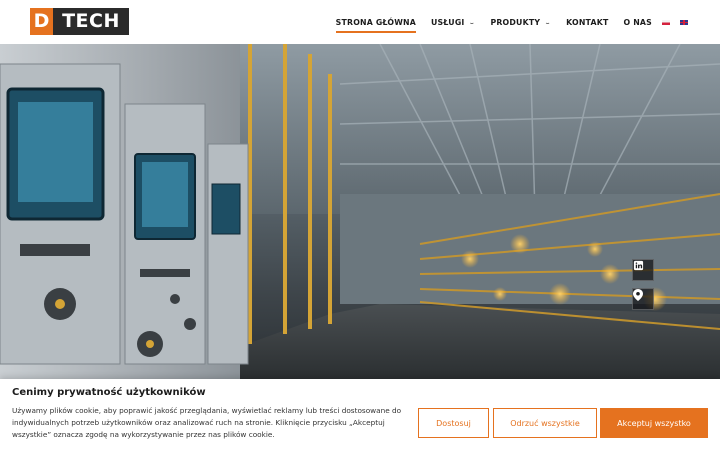 The image size is (720, 450). I want to click on nav-home-label: STRONA GŁÓWNA, so click(376, 22).